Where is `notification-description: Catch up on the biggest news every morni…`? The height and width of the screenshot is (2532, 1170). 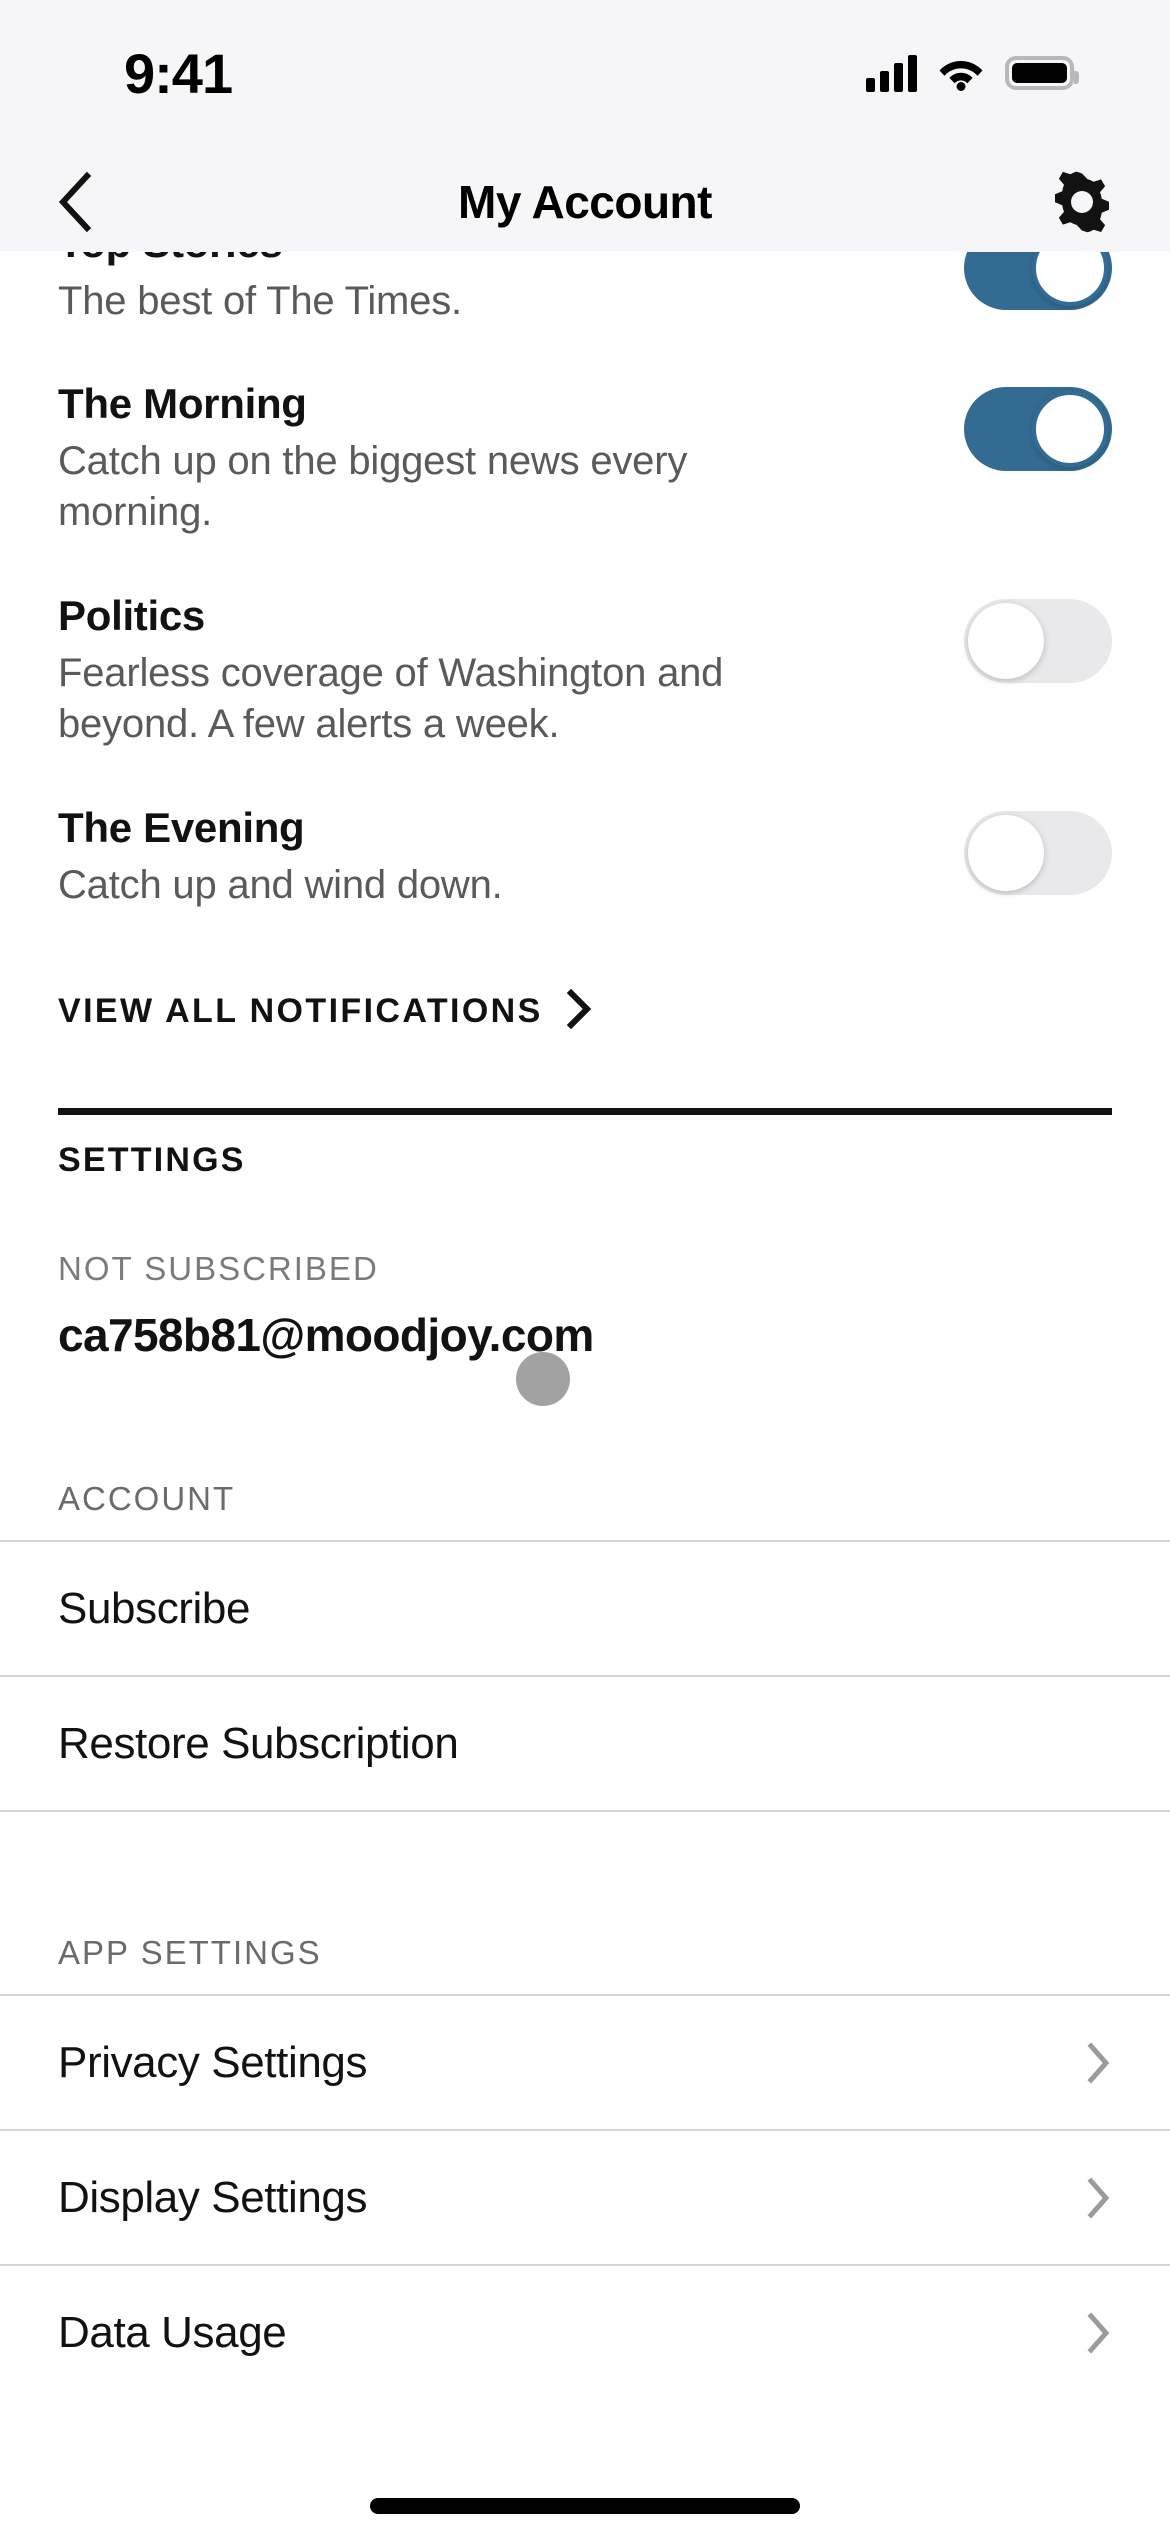
notification-description: Catch up on the biggest news every morni… is located at coordinates (373, 487).